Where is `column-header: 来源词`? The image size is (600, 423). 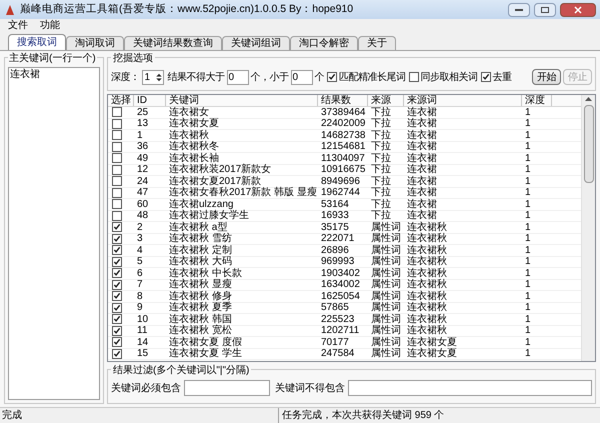
column-header: 来源词 is located at coordinates (463, 100).